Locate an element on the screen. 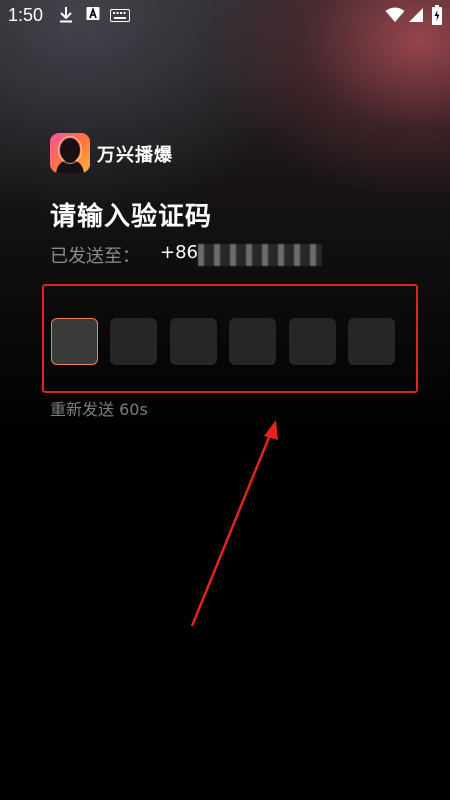 The width and height of the screenshot is (450, 800). page-title: 请输入验证码 is located at coordinates (131, 217).